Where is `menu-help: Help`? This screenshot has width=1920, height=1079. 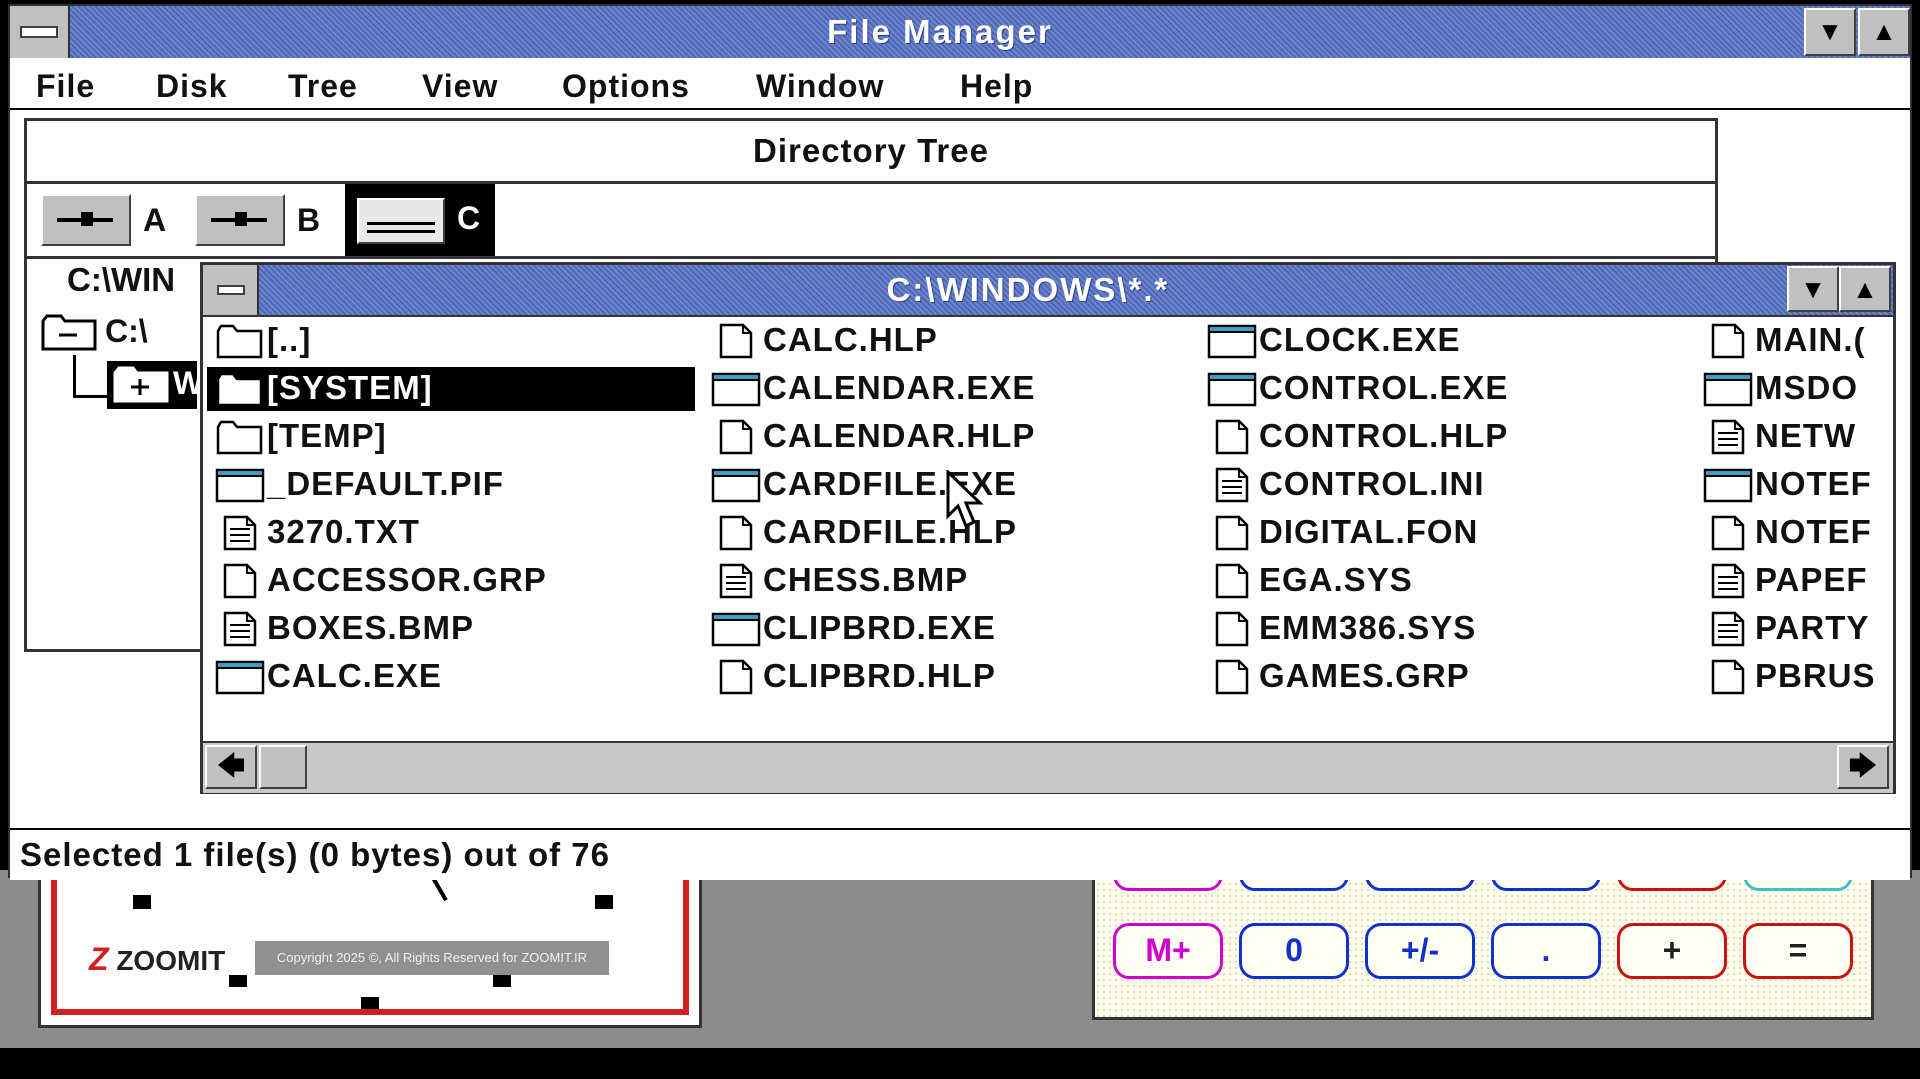 menu-help: Help is located at coordinates (996, 86).